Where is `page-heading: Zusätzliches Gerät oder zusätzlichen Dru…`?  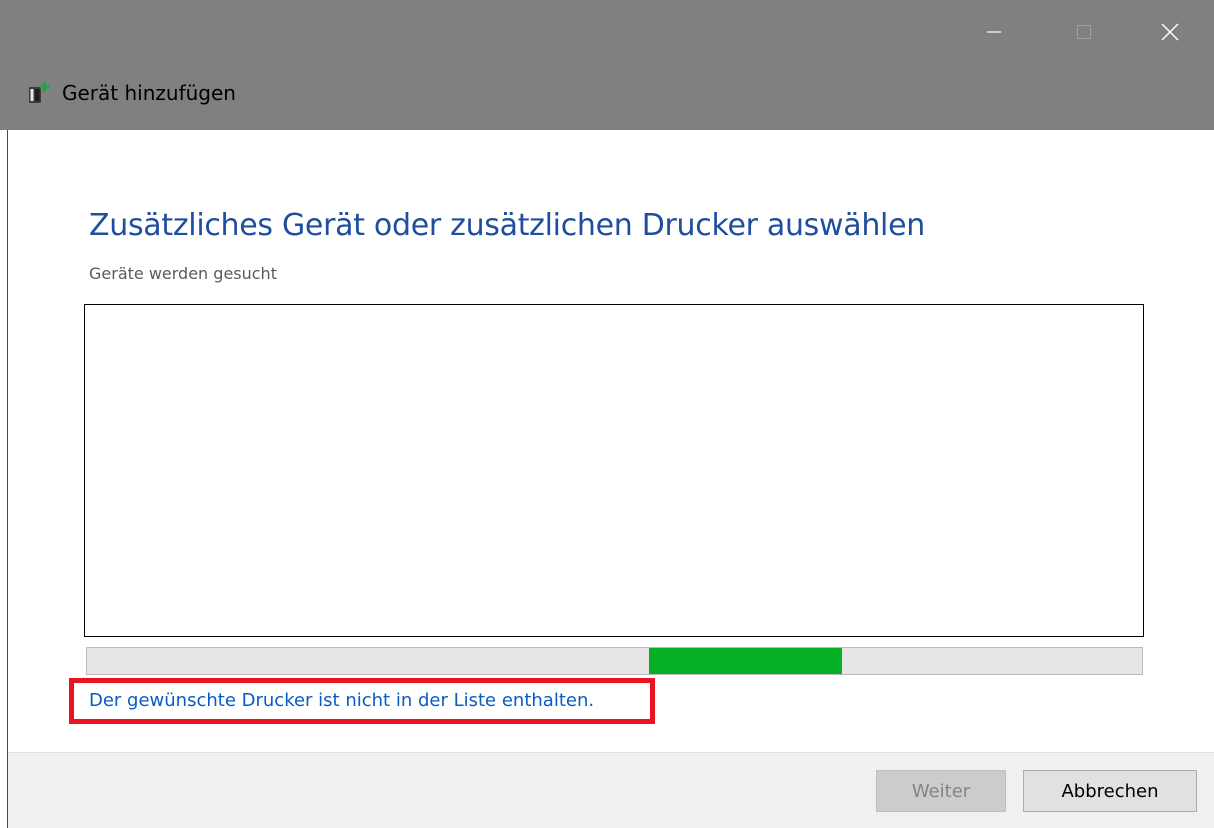 page-heading: Zusätzliches Gerät oder zusätzlichen Dru… is located at coordinates (507, 225).